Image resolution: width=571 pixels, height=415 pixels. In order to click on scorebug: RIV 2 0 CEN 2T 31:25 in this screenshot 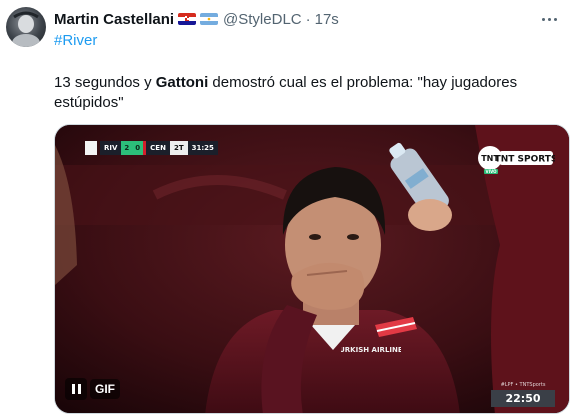, I will do `click(151, 148)`.